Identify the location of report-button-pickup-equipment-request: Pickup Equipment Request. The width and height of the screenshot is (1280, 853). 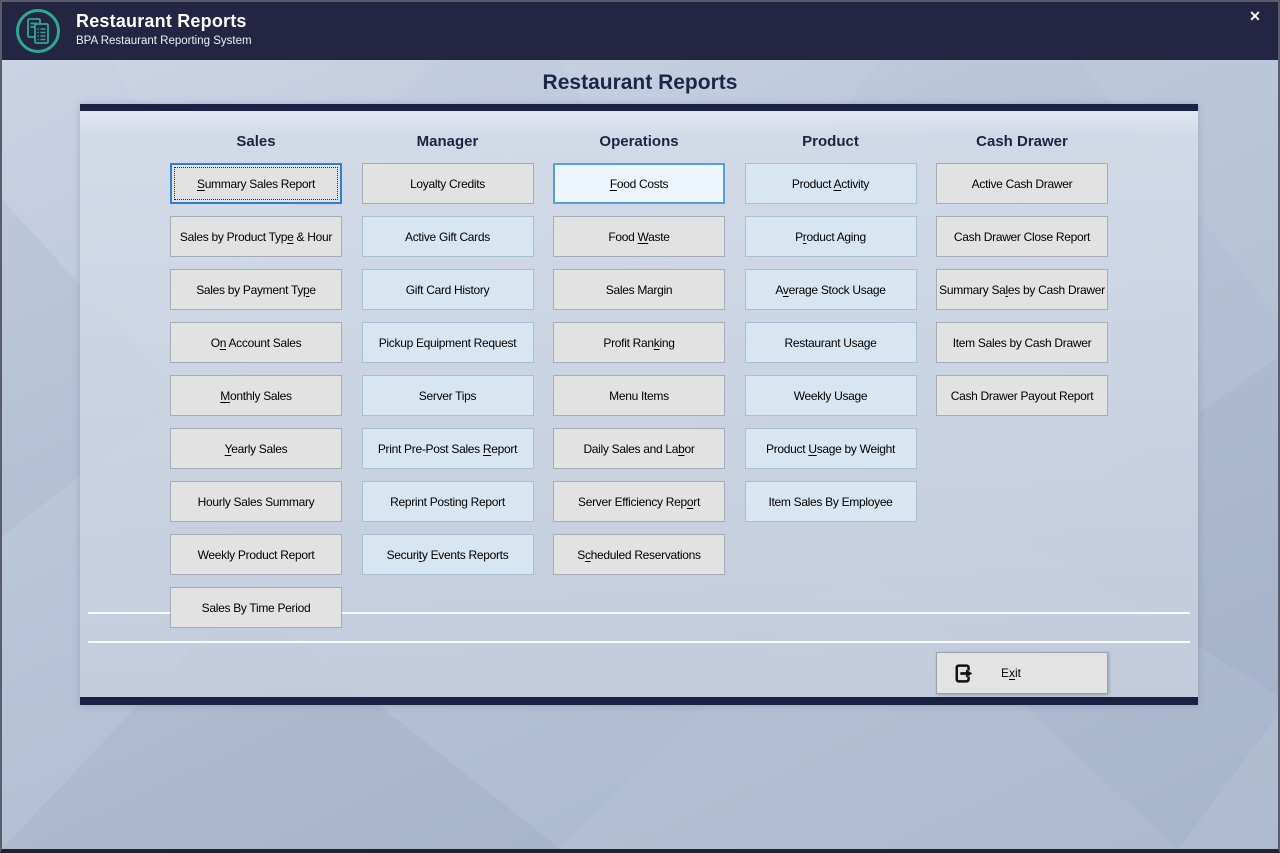
(447, 342).